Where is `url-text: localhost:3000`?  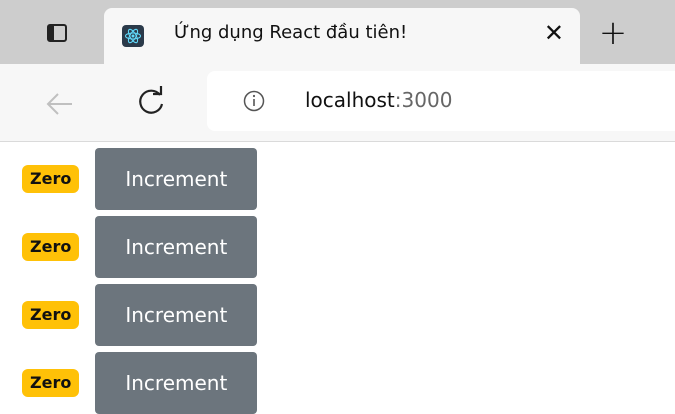 url-text: localhost:3000 is located at coordinates (378, 100).